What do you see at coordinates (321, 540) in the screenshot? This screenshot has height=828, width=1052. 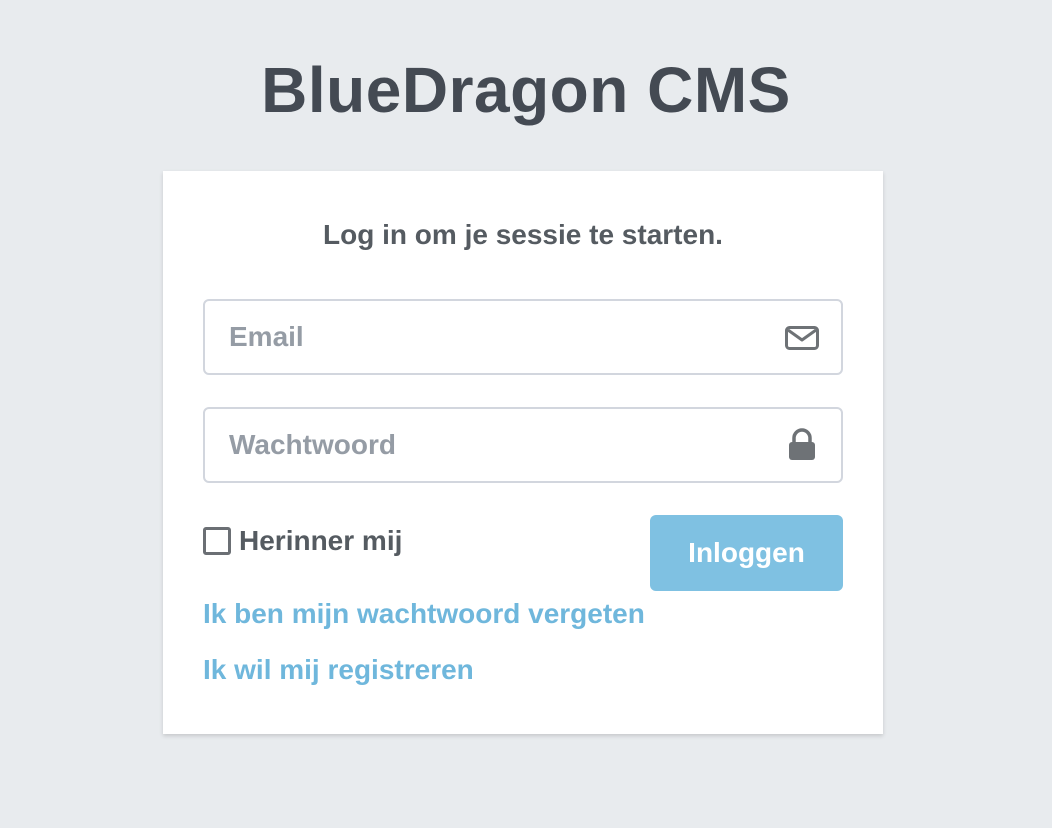 I see `remember-me-label: Herinner mij` at bounding box center [321, 540].